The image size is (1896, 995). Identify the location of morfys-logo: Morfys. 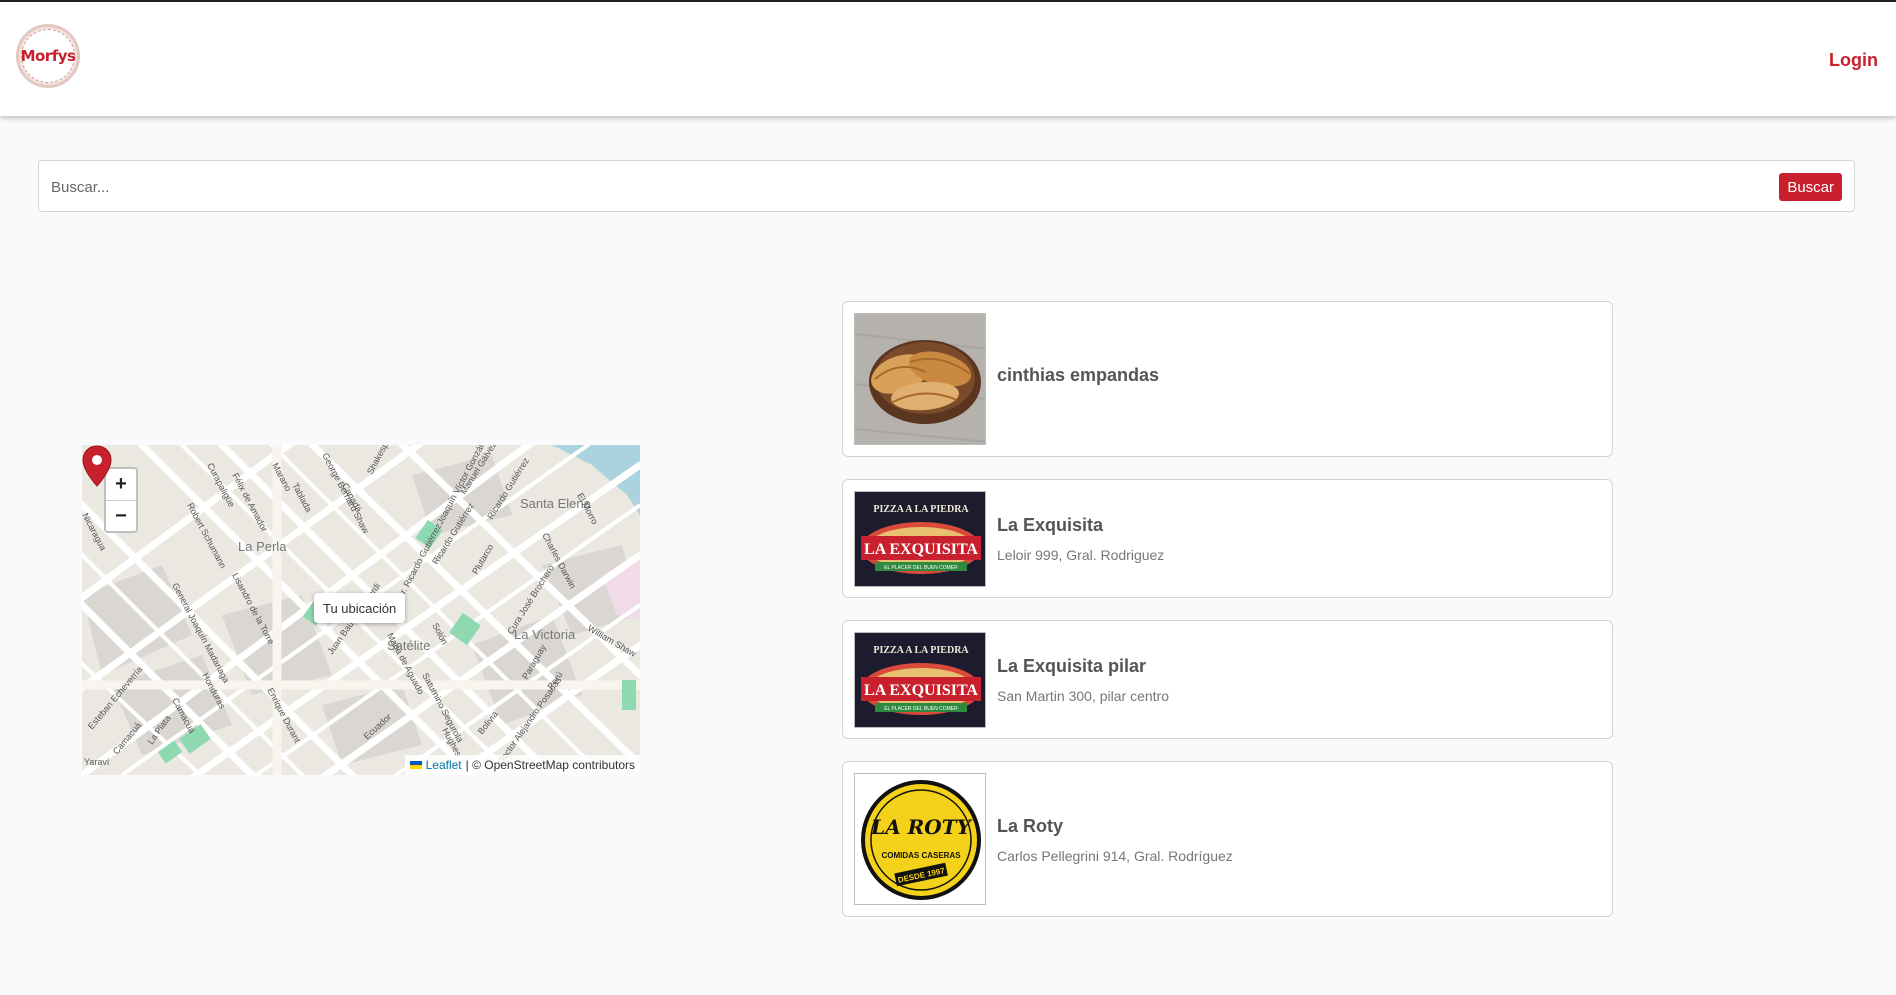
(48, 56).